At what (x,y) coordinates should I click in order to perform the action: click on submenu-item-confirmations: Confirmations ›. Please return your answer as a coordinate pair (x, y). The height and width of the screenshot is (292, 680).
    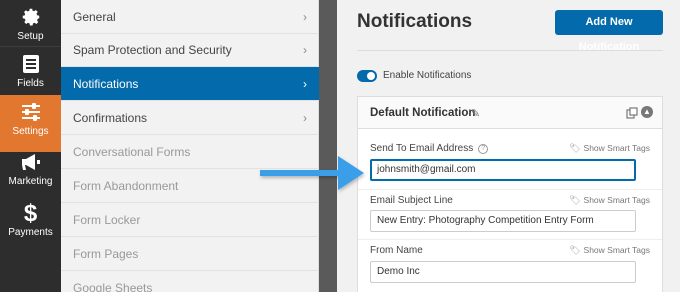
    Looking at the image, I should click on (190, 118).